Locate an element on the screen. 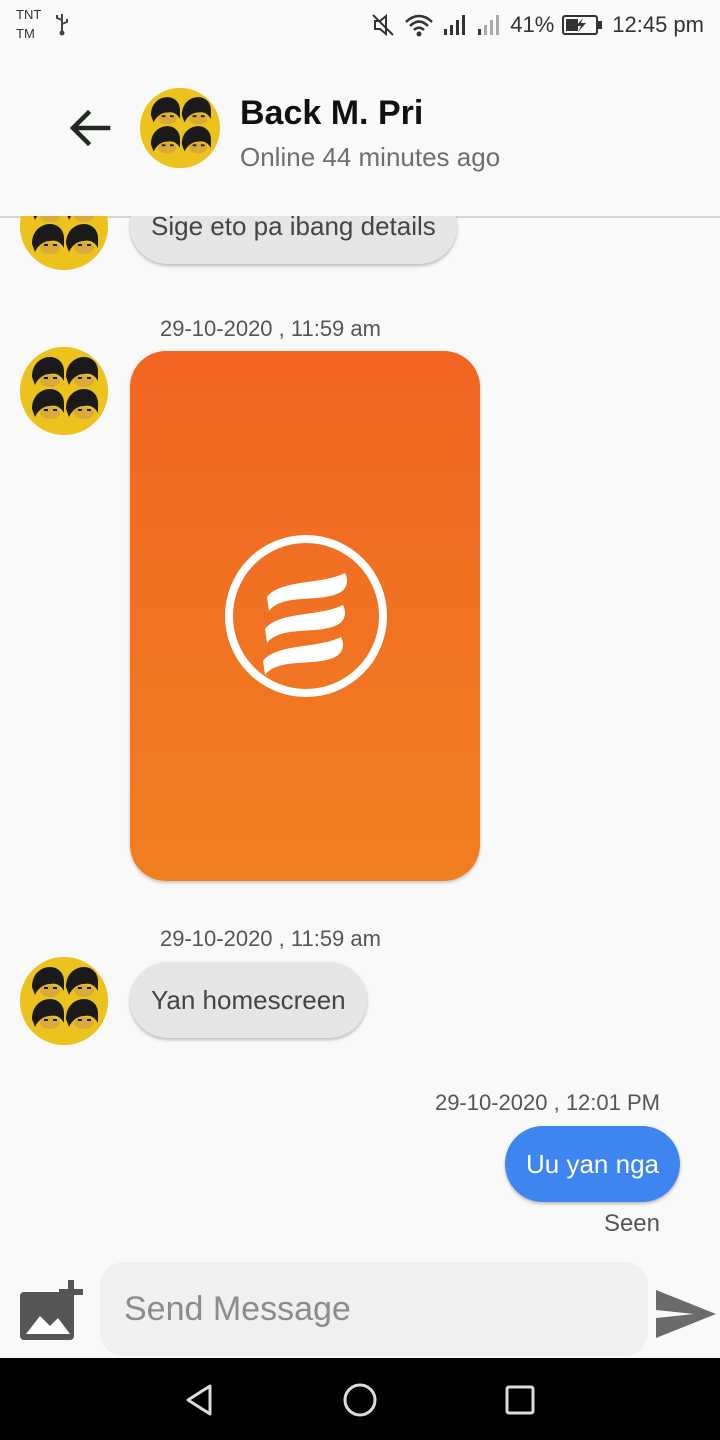 This screenshot has width=720, height=1440. message-bubble: Yan homescreen is located at coordinates (248, 1000).